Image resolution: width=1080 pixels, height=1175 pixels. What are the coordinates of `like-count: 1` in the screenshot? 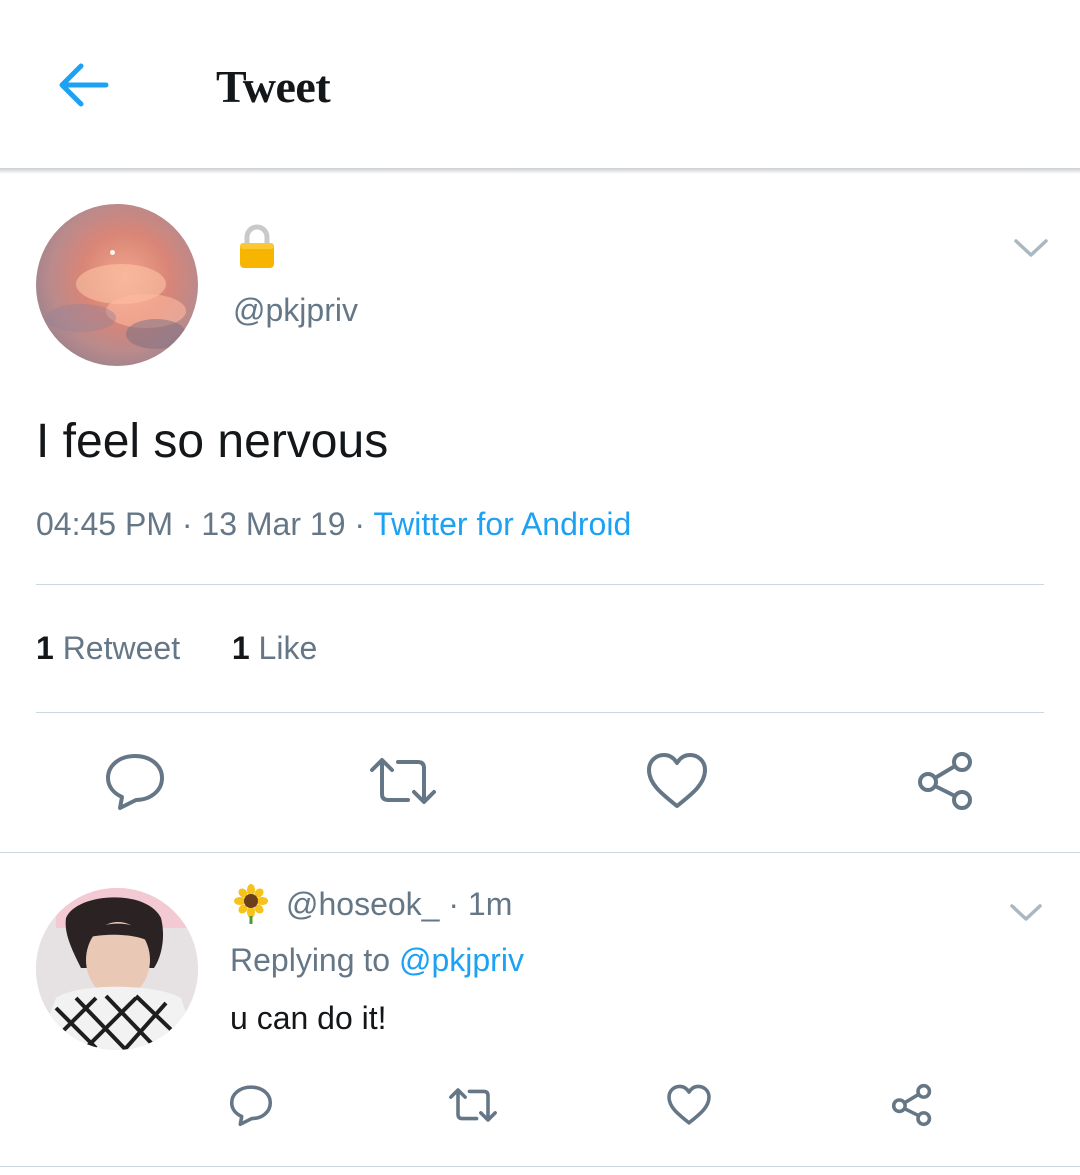 It's located at (240, 648).